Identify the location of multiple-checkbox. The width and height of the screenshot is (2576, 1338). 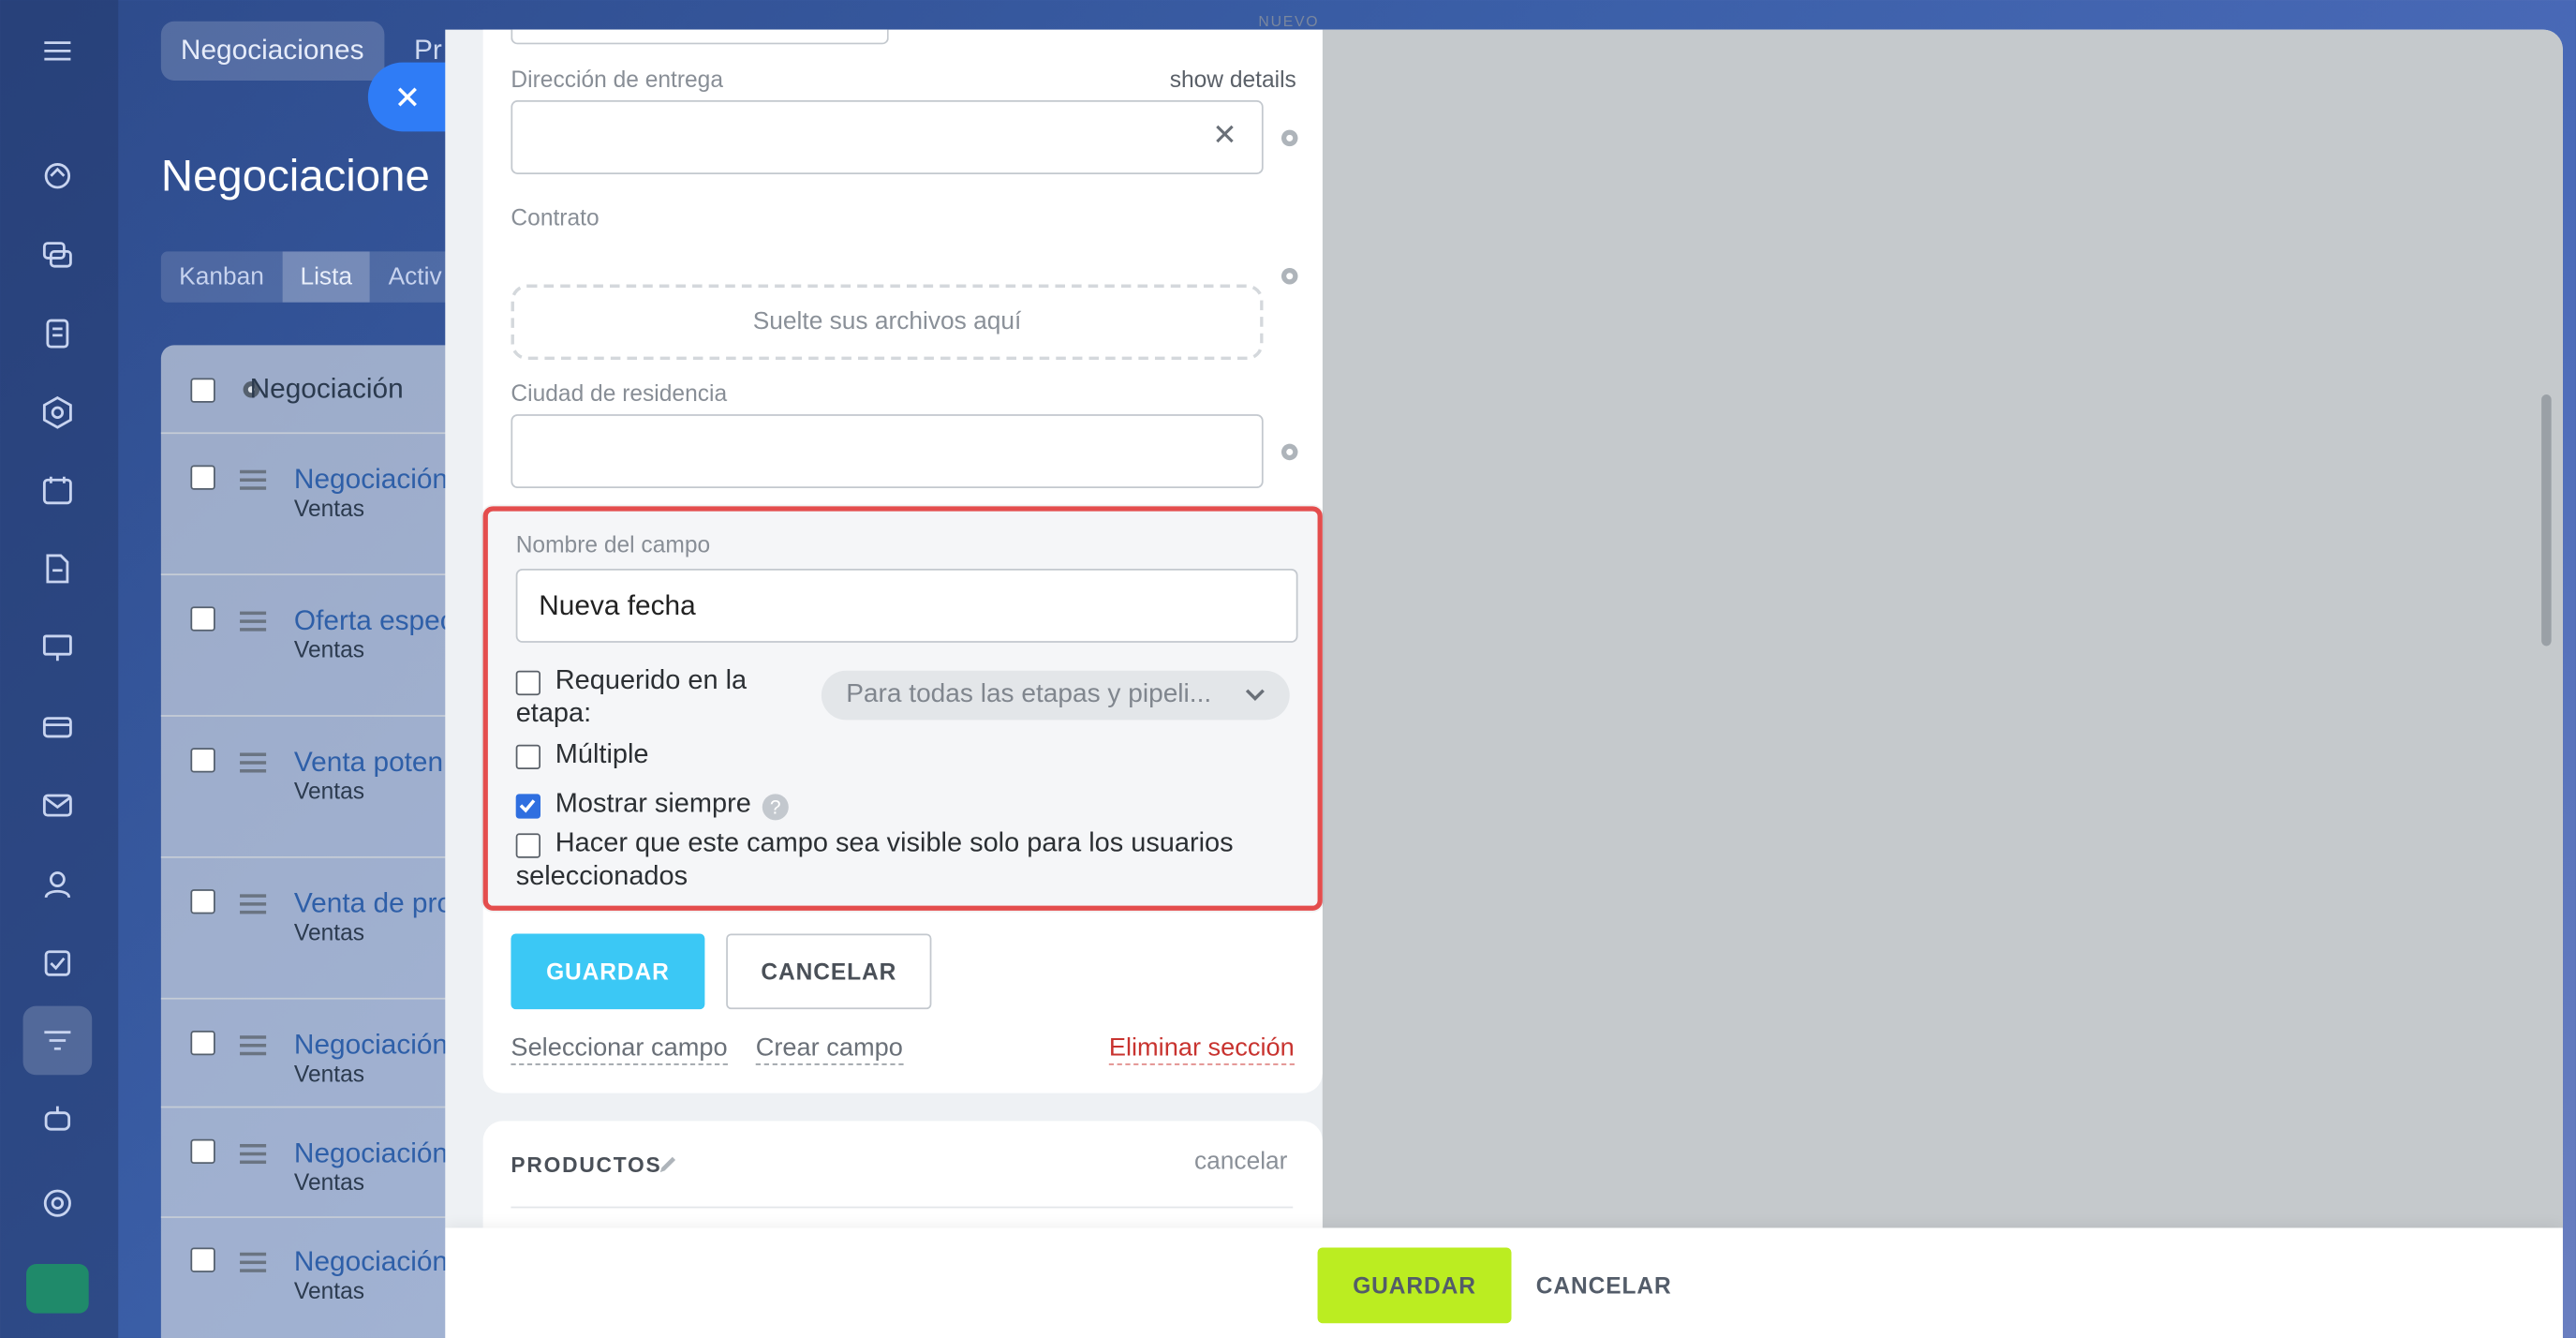
(528, 757).